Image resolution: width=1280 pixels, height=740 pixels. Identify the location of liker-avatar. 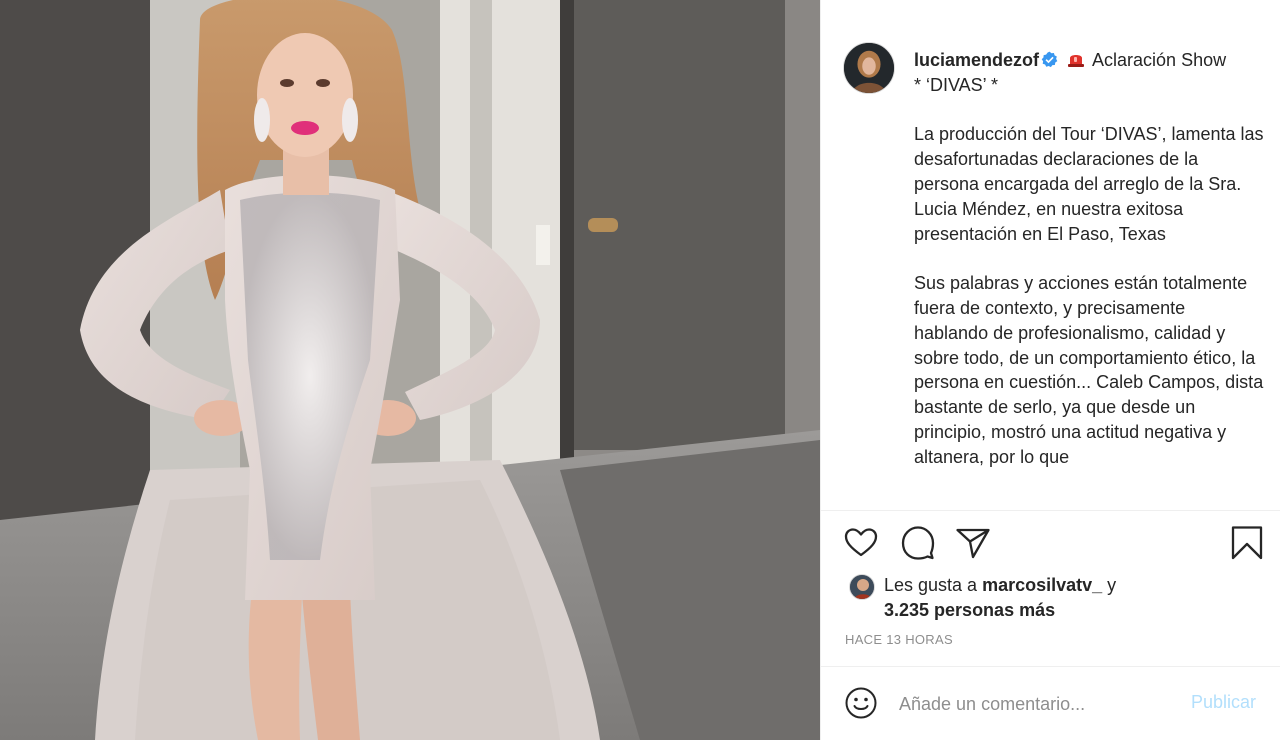
(862, 587).